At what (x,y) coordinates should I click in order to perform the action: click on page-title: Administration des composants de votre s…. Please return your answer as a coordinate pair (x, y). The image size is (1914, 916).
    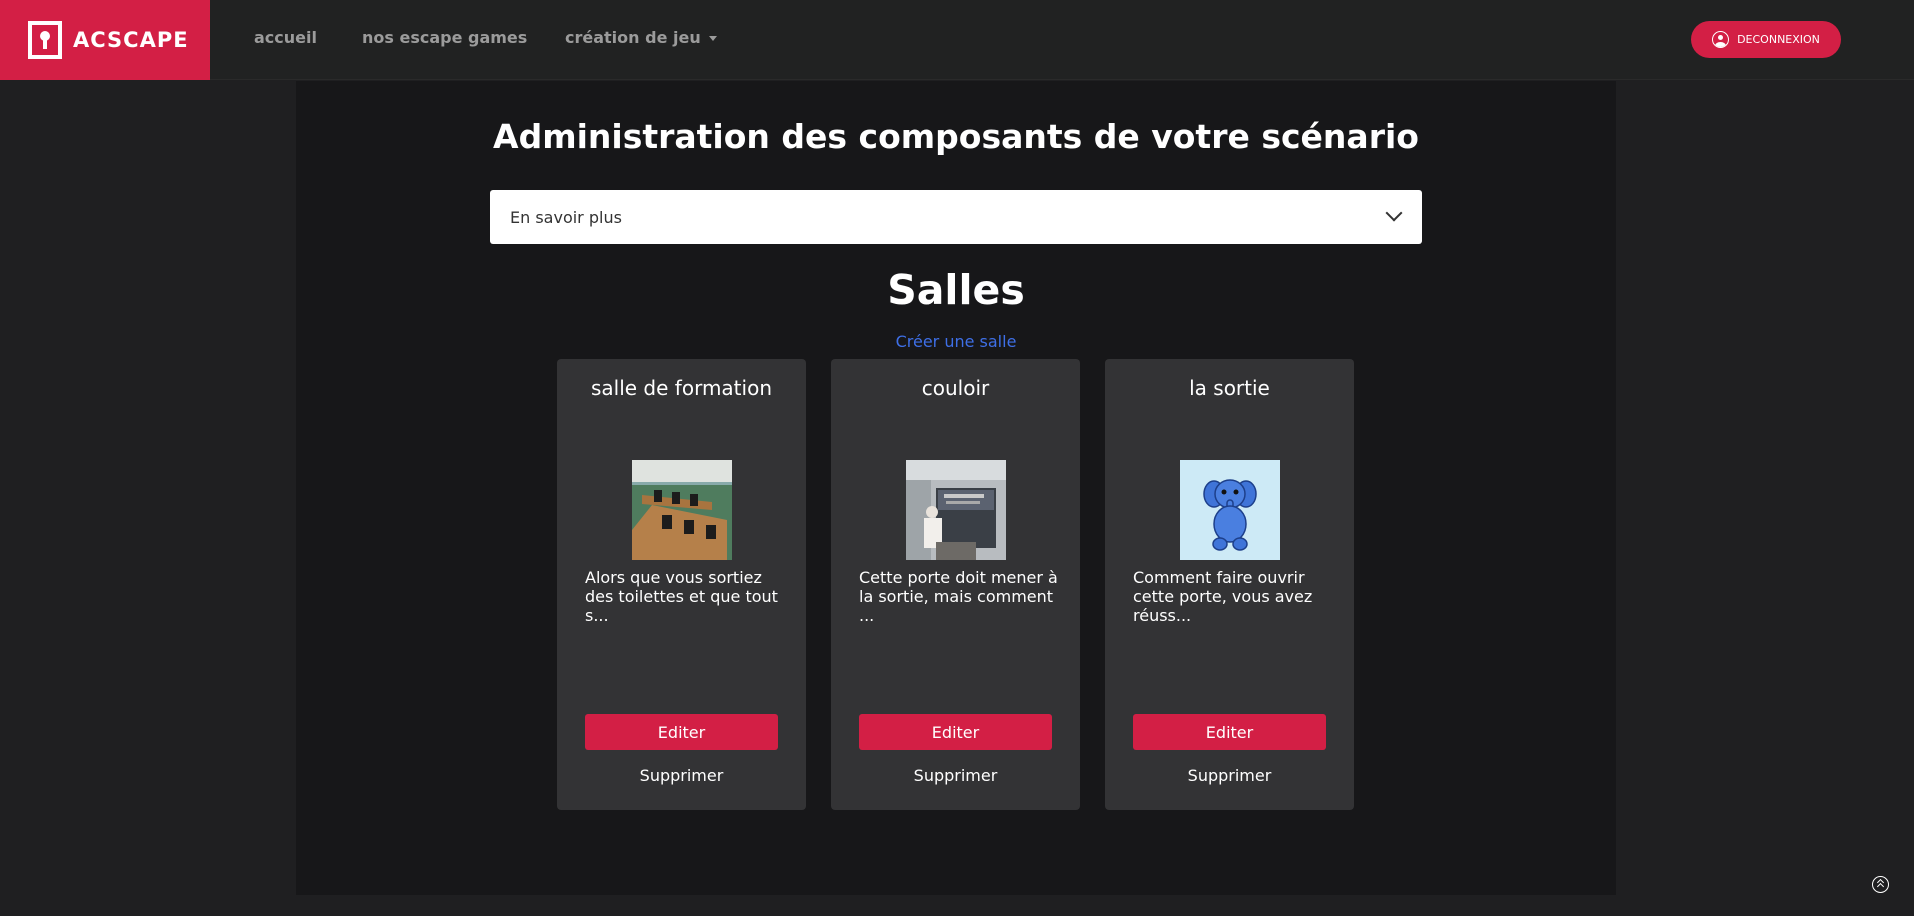
    Looking at the image, I should click on (956, 136).